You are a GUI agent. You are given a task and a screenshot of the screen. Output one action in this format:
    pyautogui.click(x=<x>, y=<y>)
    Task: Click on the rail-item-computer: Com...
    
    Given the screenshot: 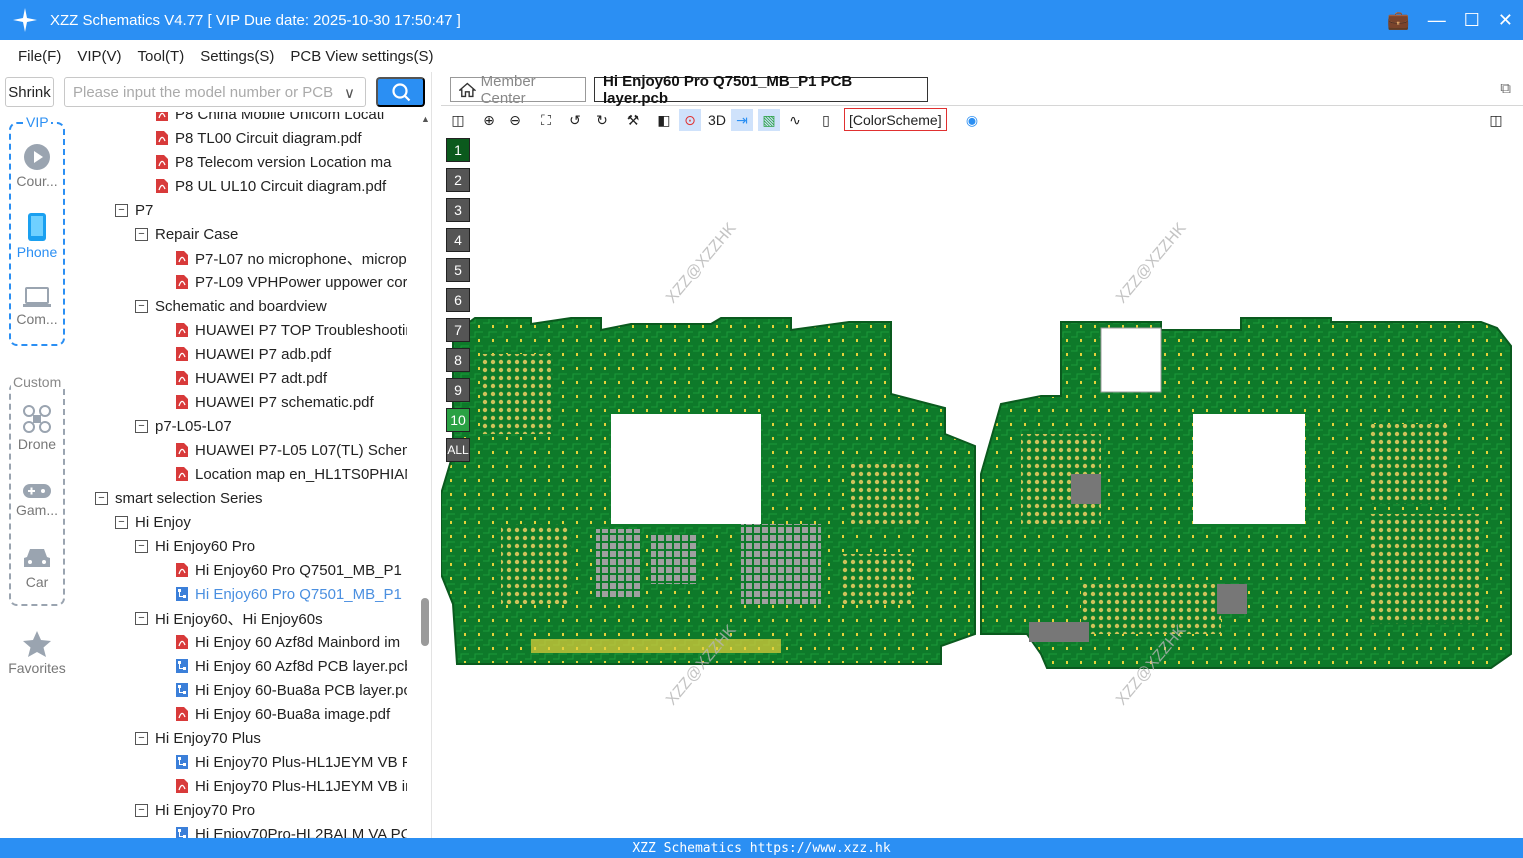 What is the action you would take?
    pyautogui.click(x=37, y=307)
    